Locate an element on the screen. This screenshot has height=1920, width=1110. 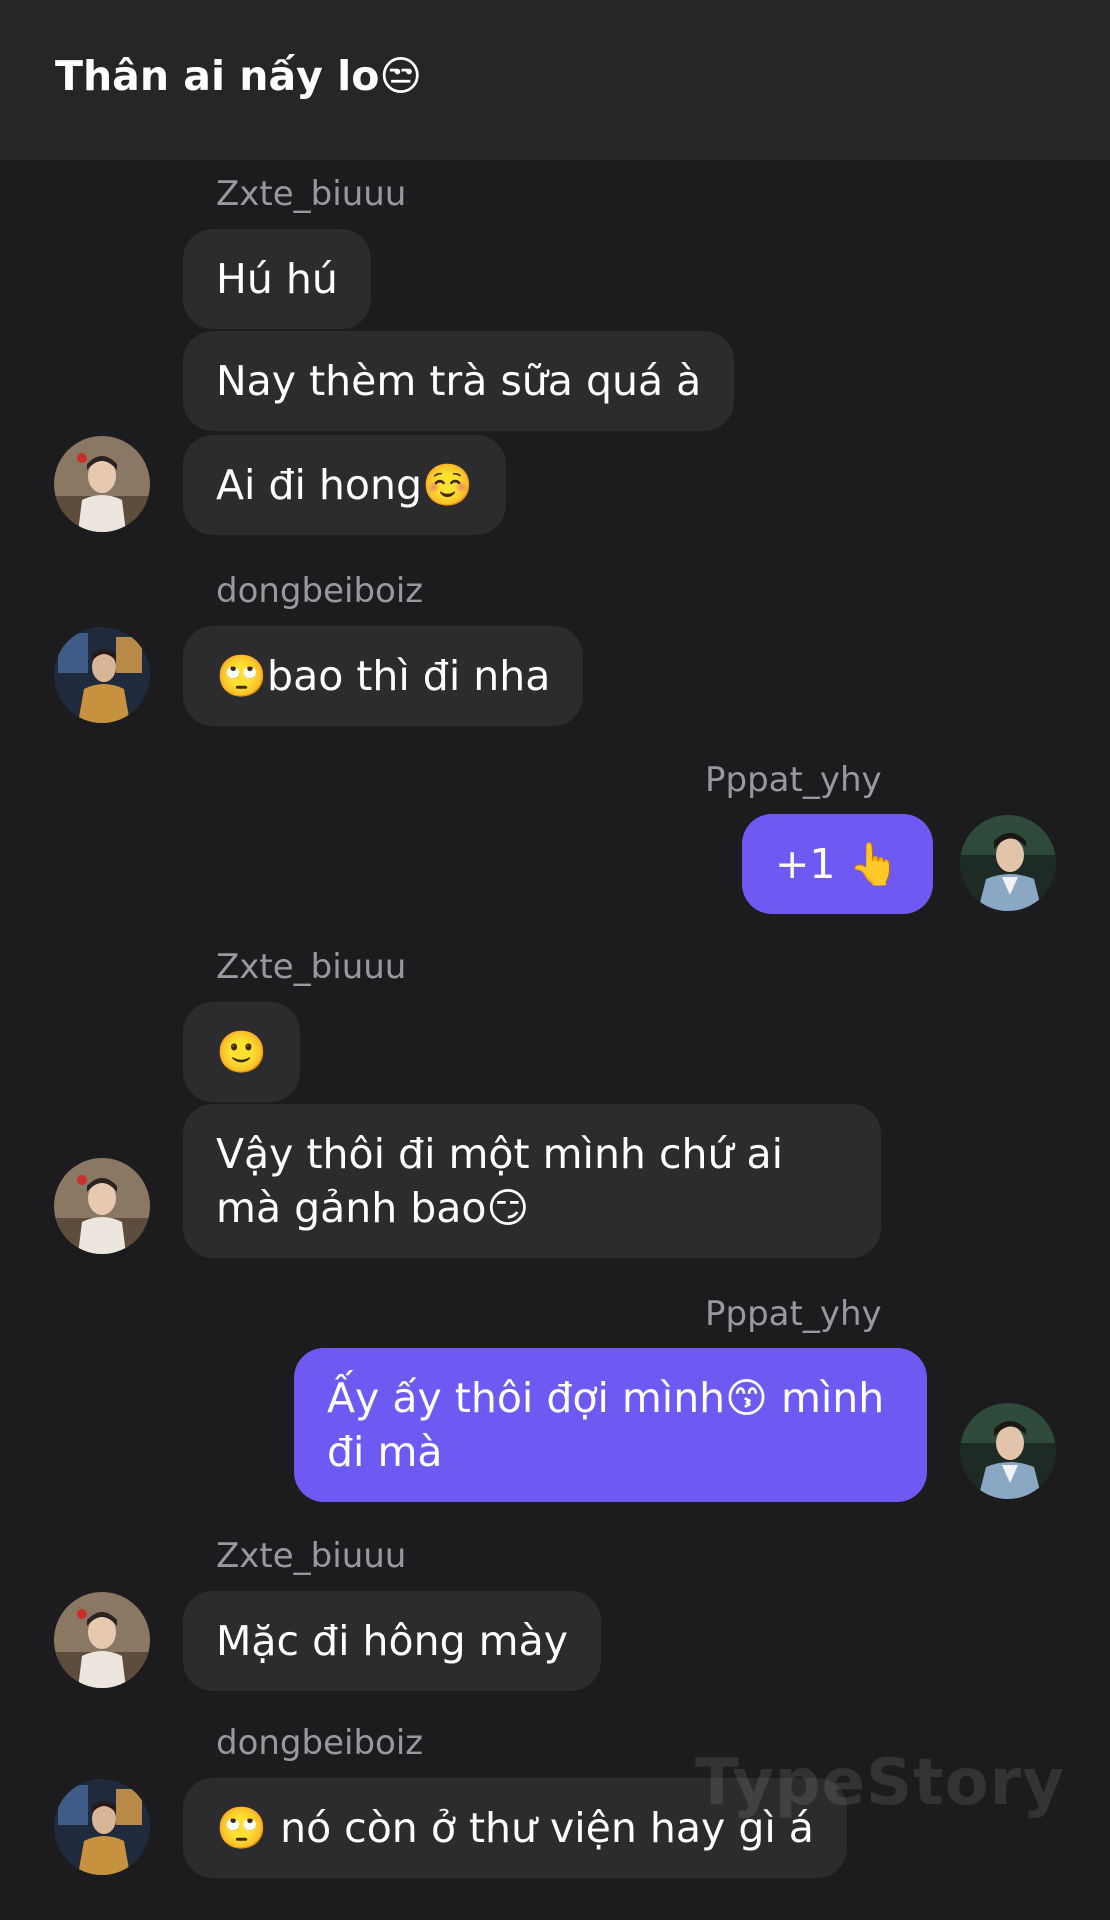
message-bubble: +1 👆 is located at coordinates (837, 864).